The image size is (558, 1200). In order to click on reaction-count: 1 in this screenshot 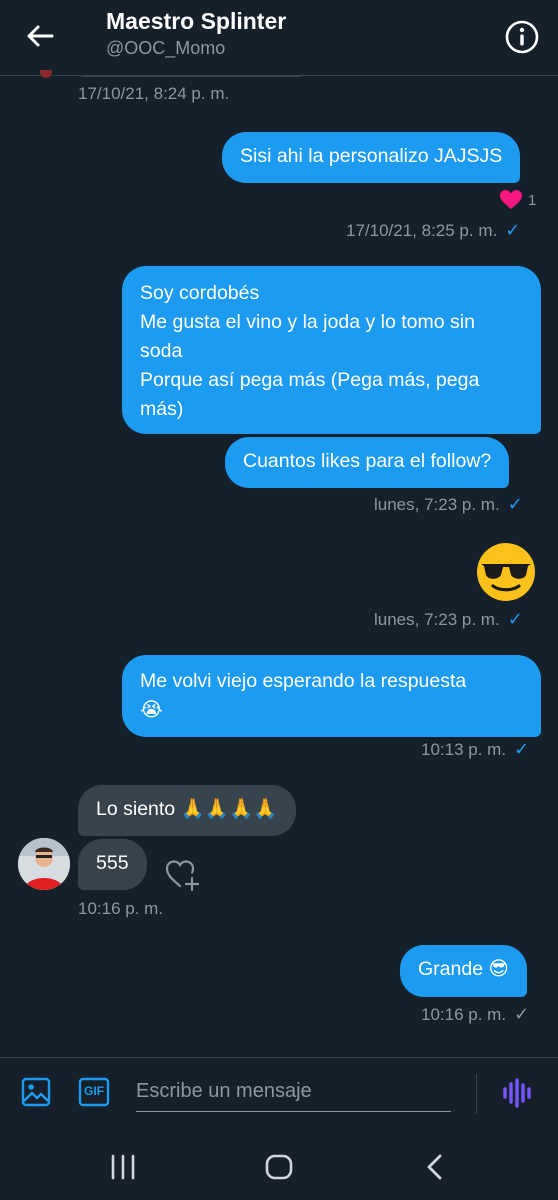, I will do `click(532, 200)`.